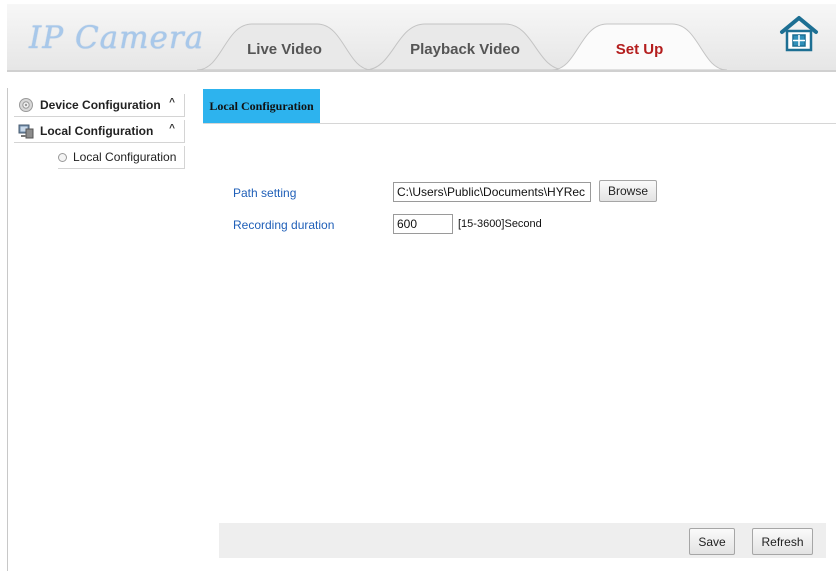  I want to click on path-setting-label: Path setting, so click(265, 193).